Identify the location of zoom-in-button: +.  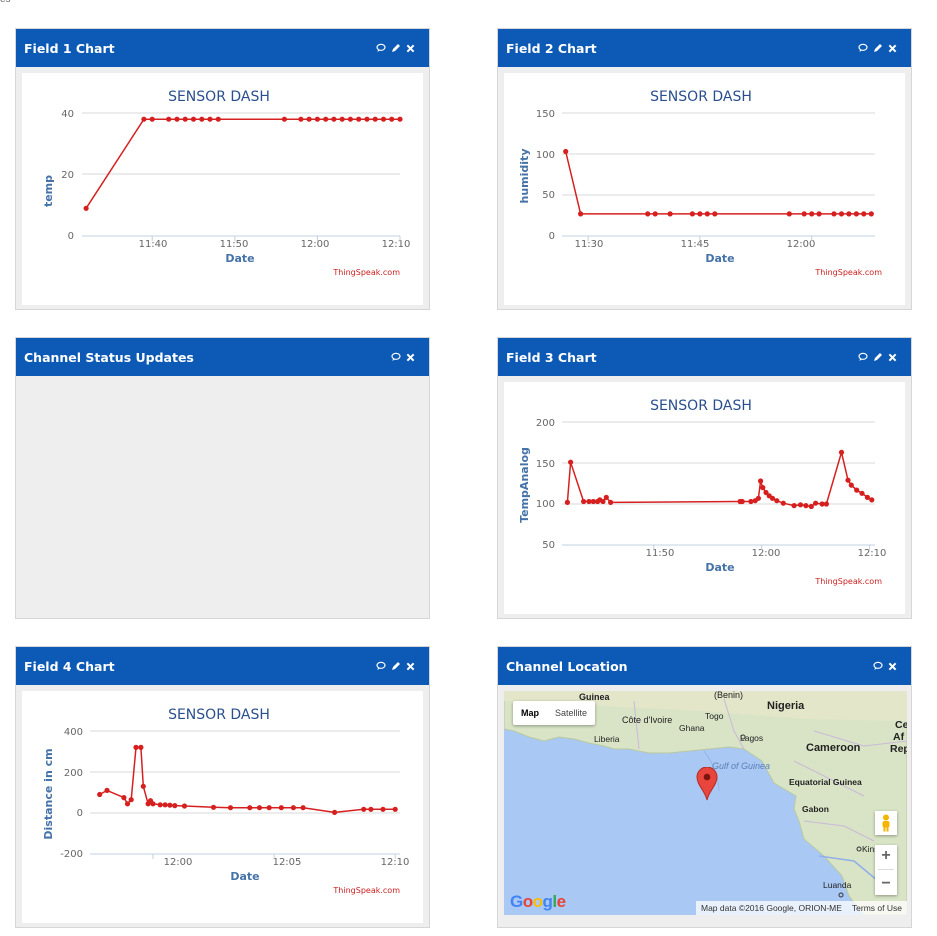
(885, 856).